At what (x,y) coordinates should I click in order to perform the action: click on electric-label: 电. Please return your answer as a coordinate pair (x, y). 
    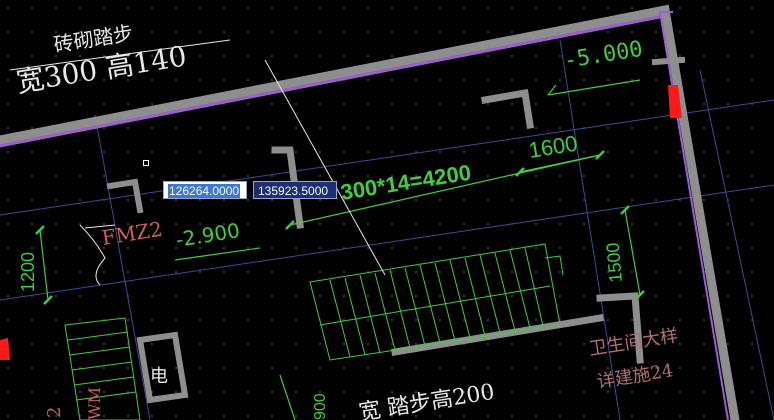
    Looking at the image, I should click on (159, 376).